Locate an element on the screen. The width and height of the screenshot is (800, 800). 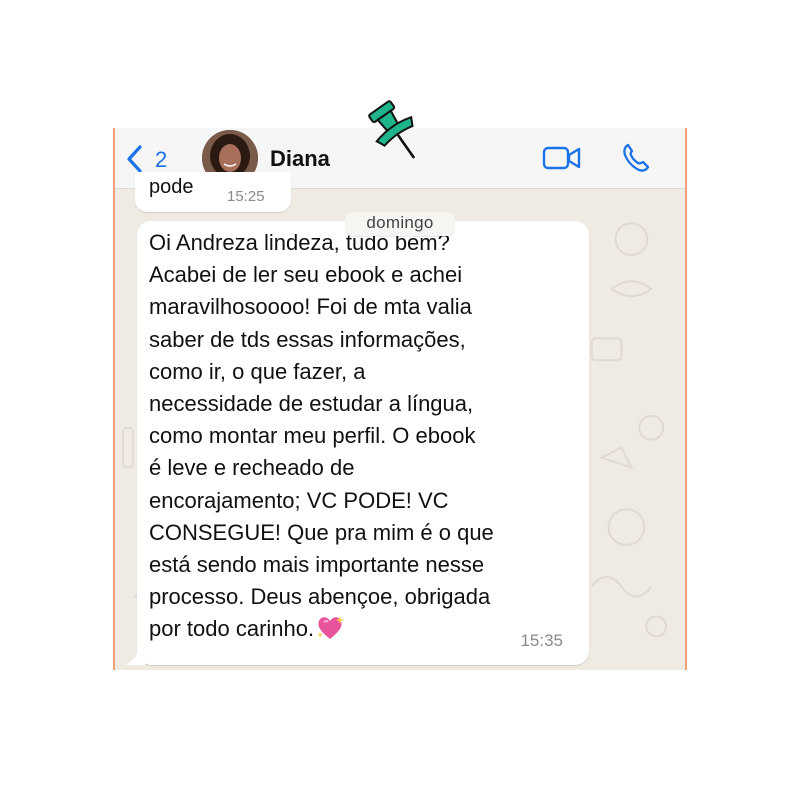
back-chevron-icon is located at coordinates (135, 159).